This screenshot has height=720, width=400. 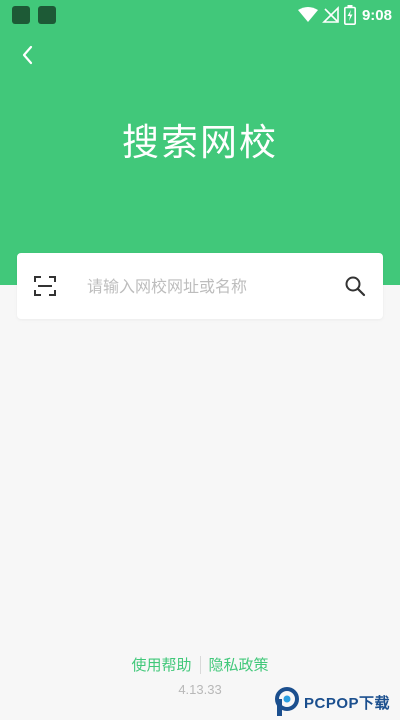 What do you see at coordinates (376, 15) in the screenshot?
I see `status-time: 9:08` at bounding box center [376, 15].